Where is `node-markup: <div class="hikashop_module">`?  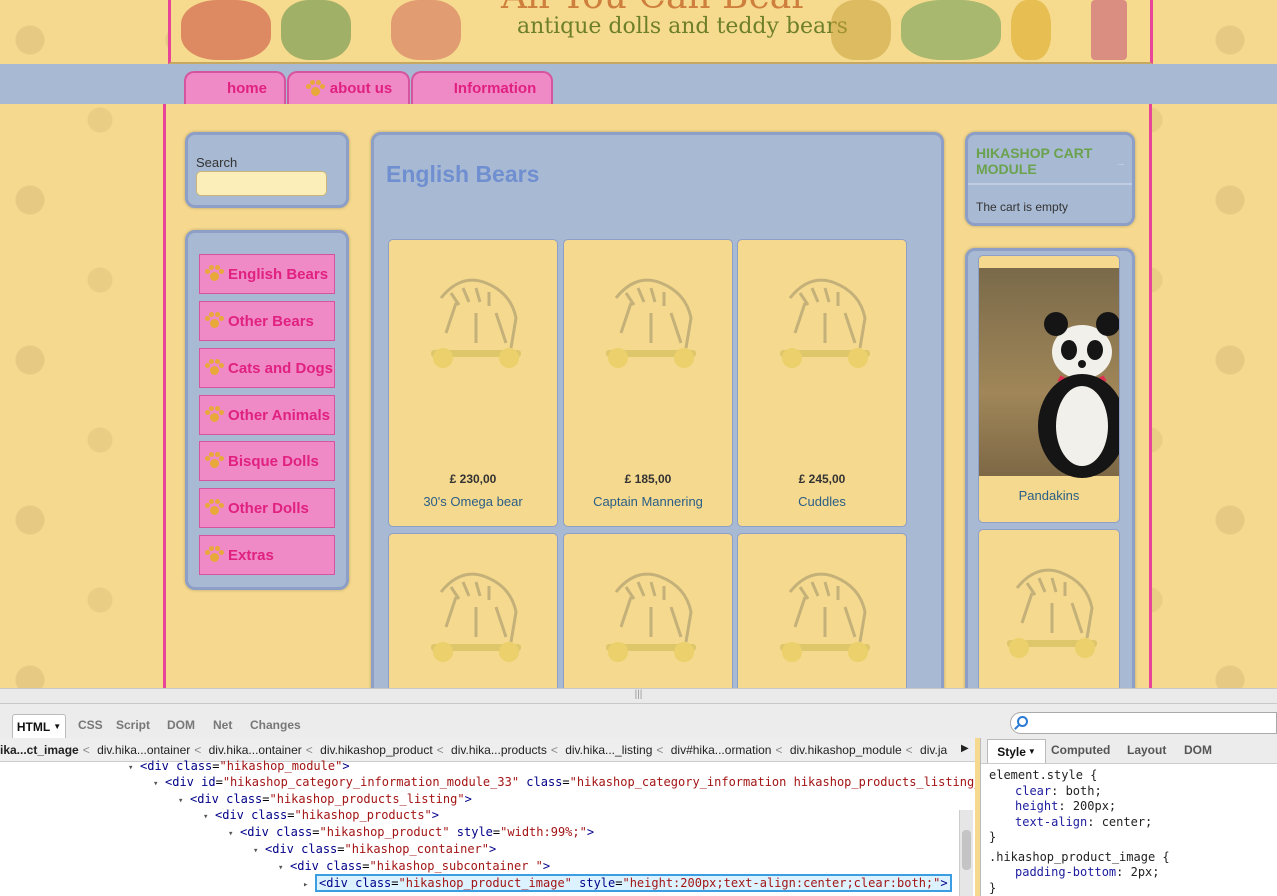 node-markup: <div class="hikashop_module"> is located at coordinates (245, 766).